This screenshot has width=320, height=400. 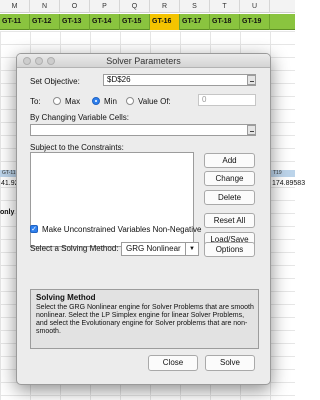 What do you see at coordinates (57, 101) in the screenshot?
I see `max-radio` at bounding box center [57, 101].